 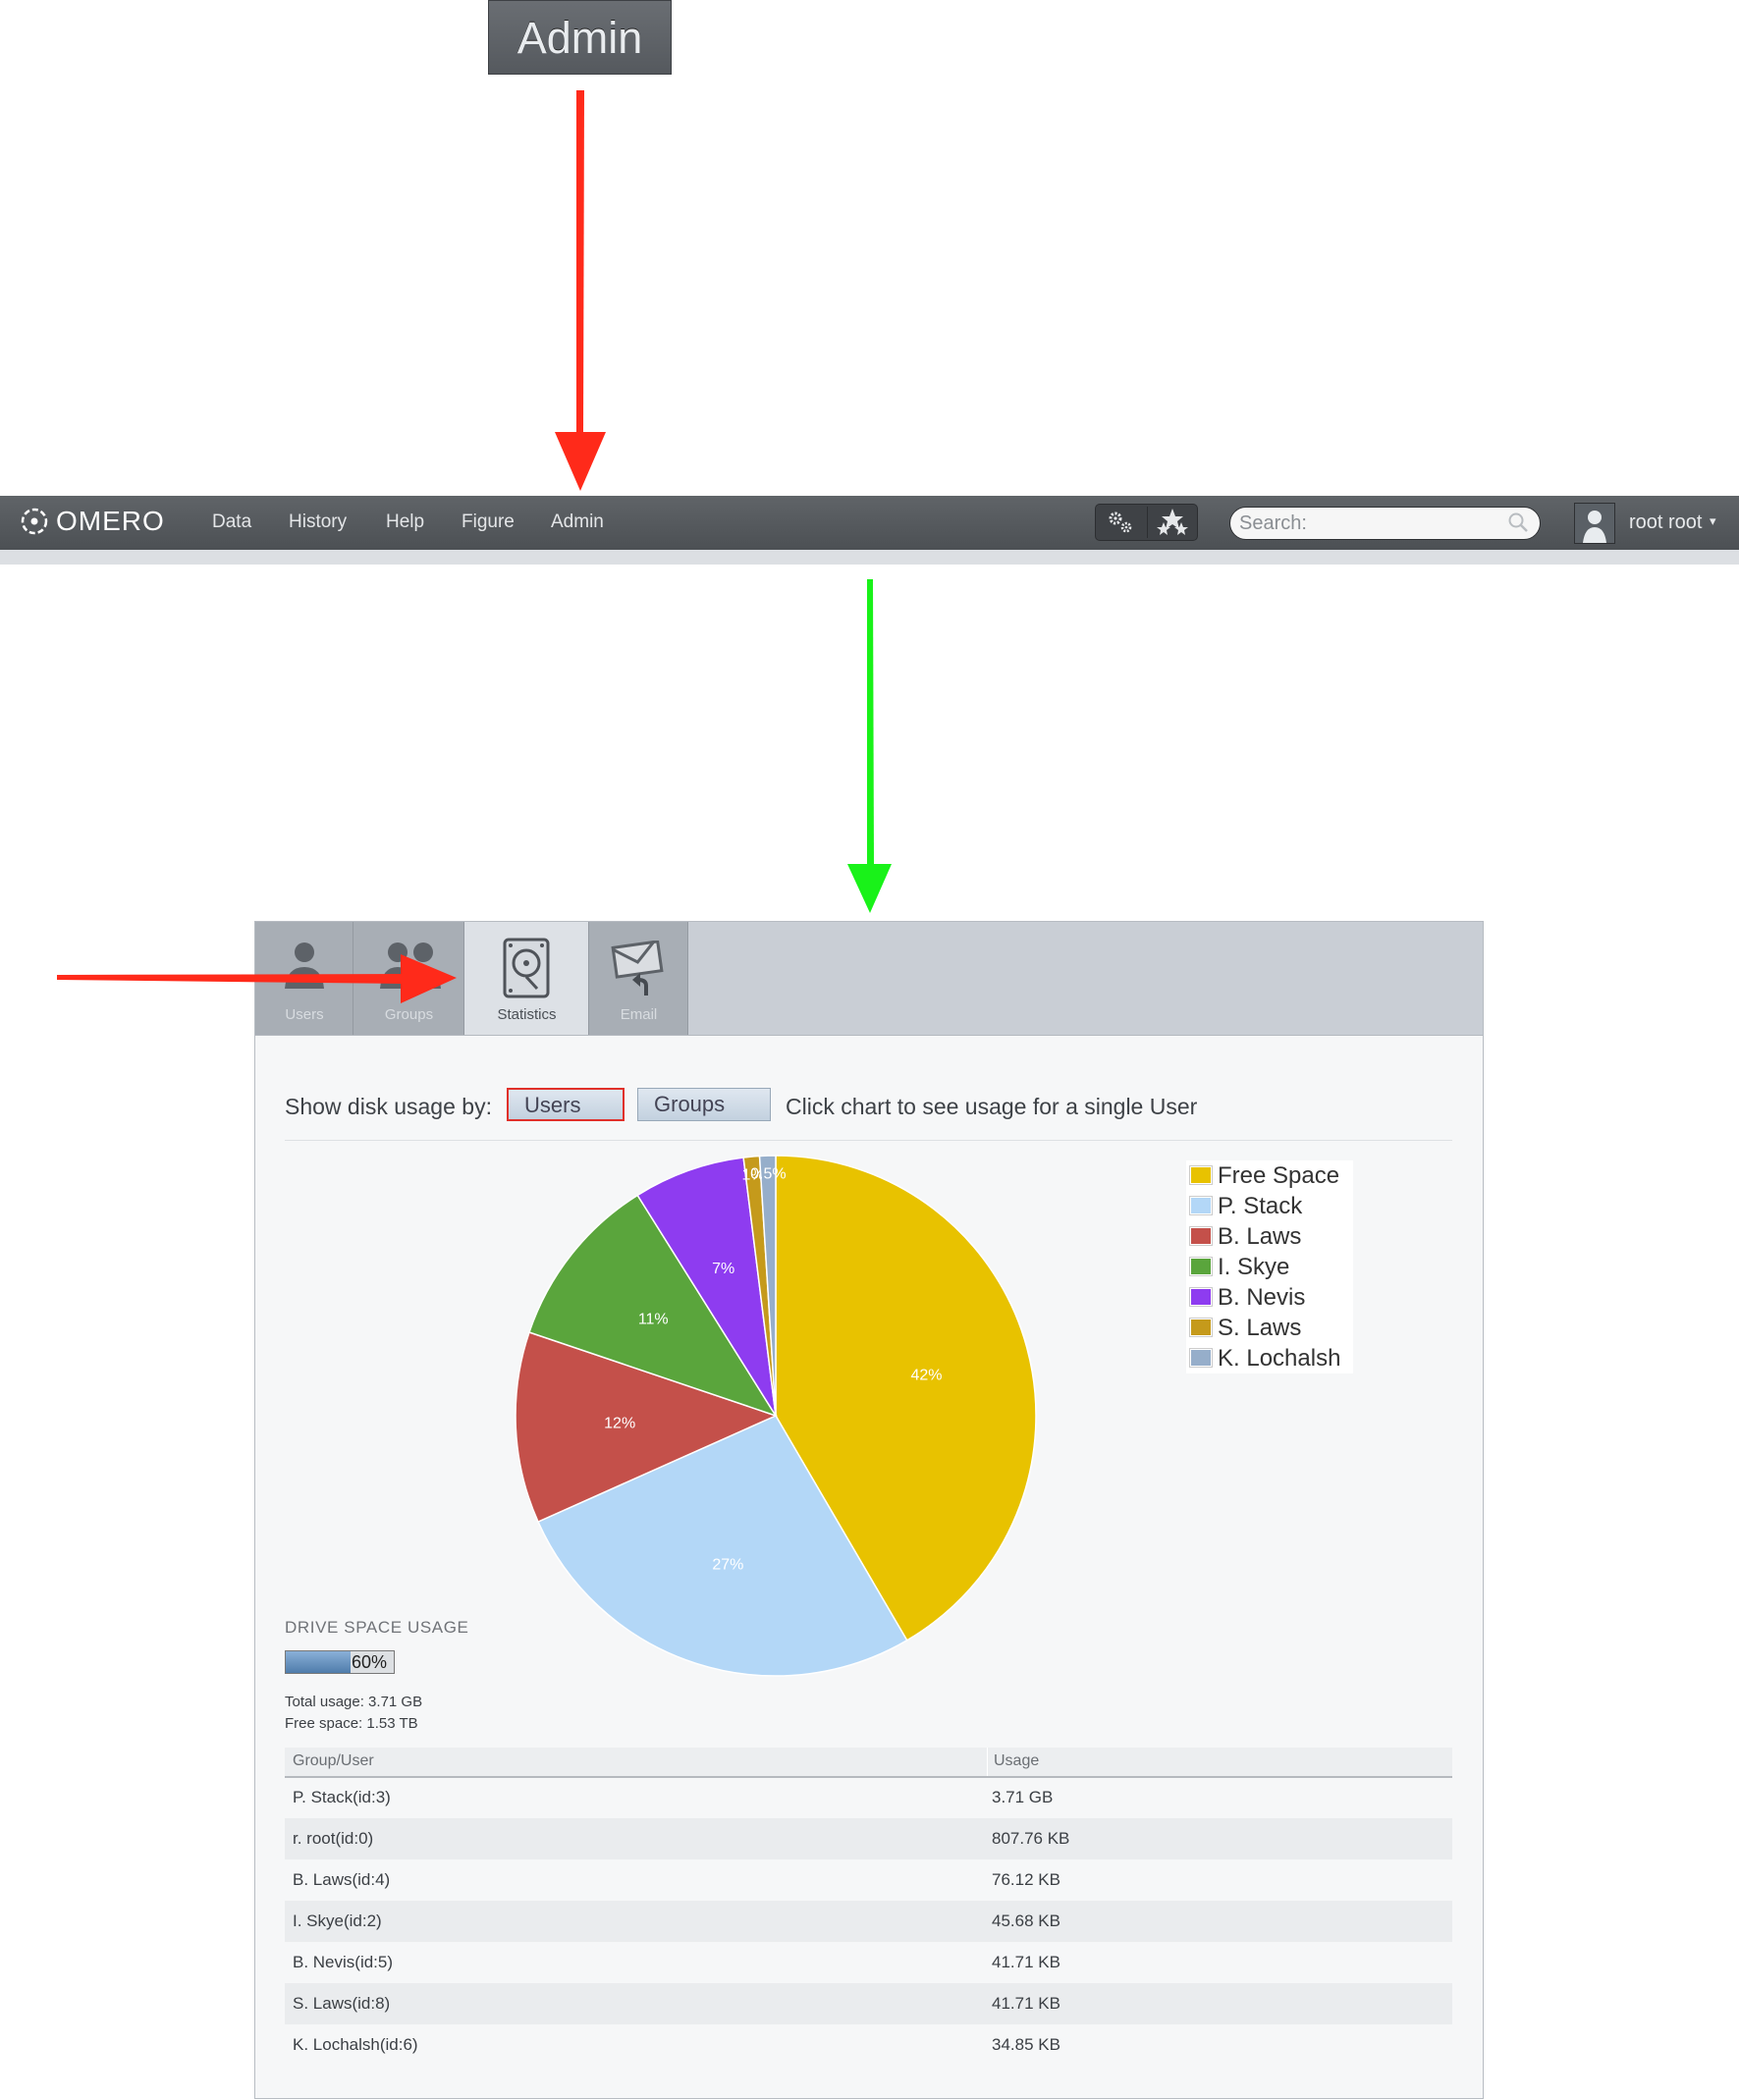 I want to click on red-arrow-down-to-admin, so click(x=580, y=290).